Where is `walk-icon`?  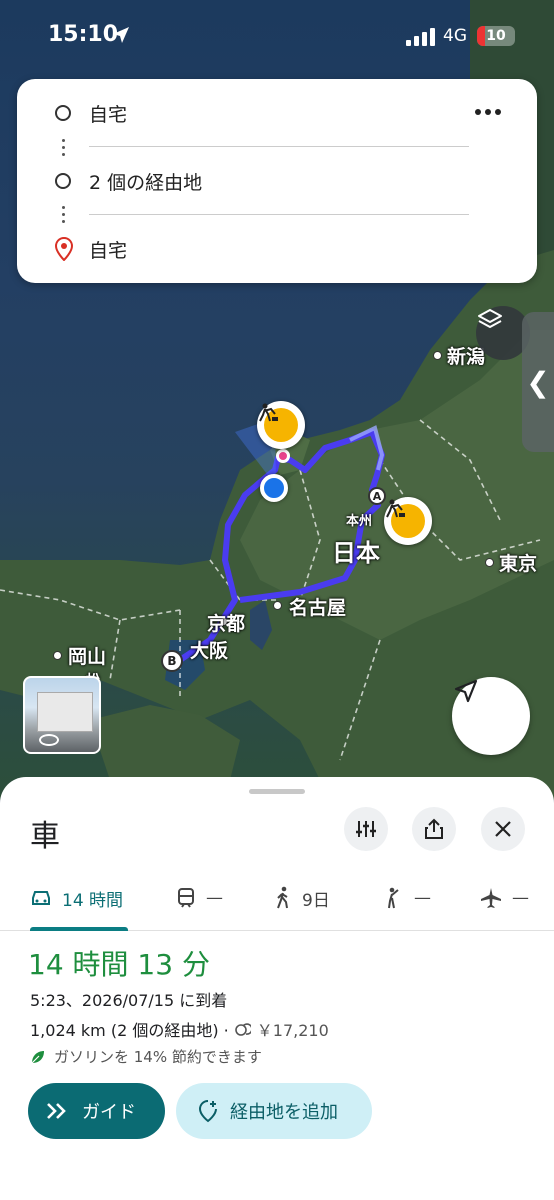
walk-icon is located at coordinates (282, 897).